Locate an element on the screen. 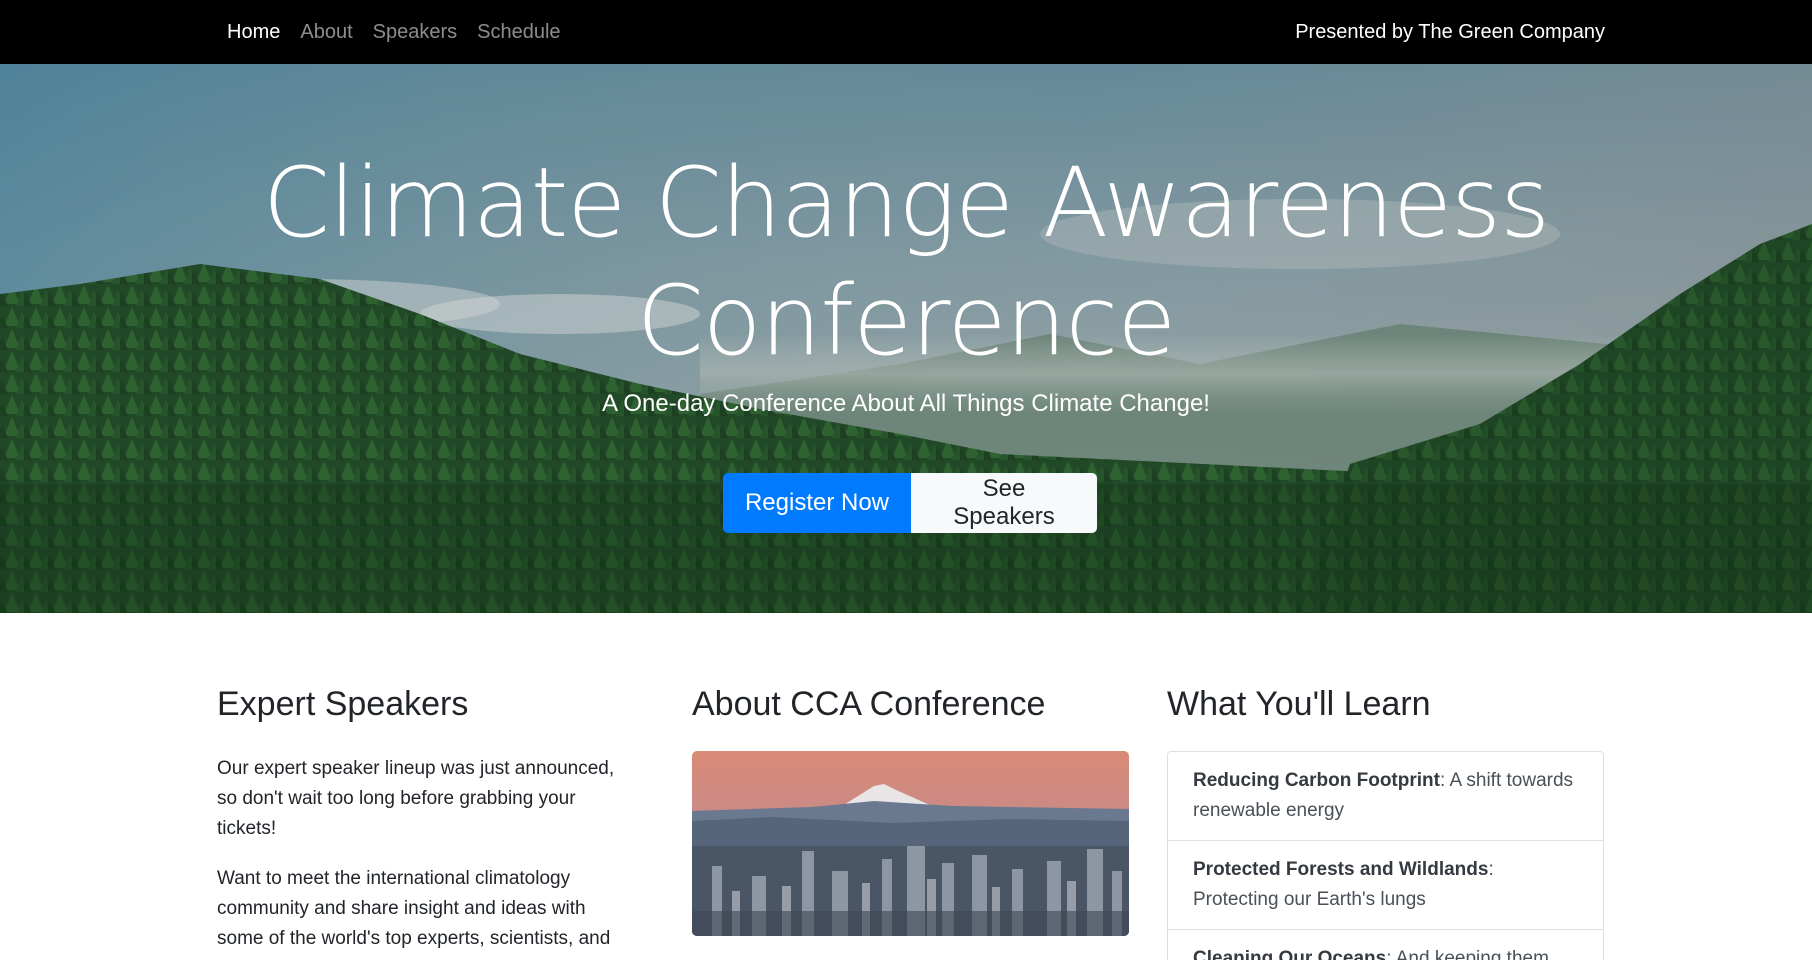 This screenshot has width=1812, height=960. see-speakers-button: See Speakers is located at coordinates (1004, 503).